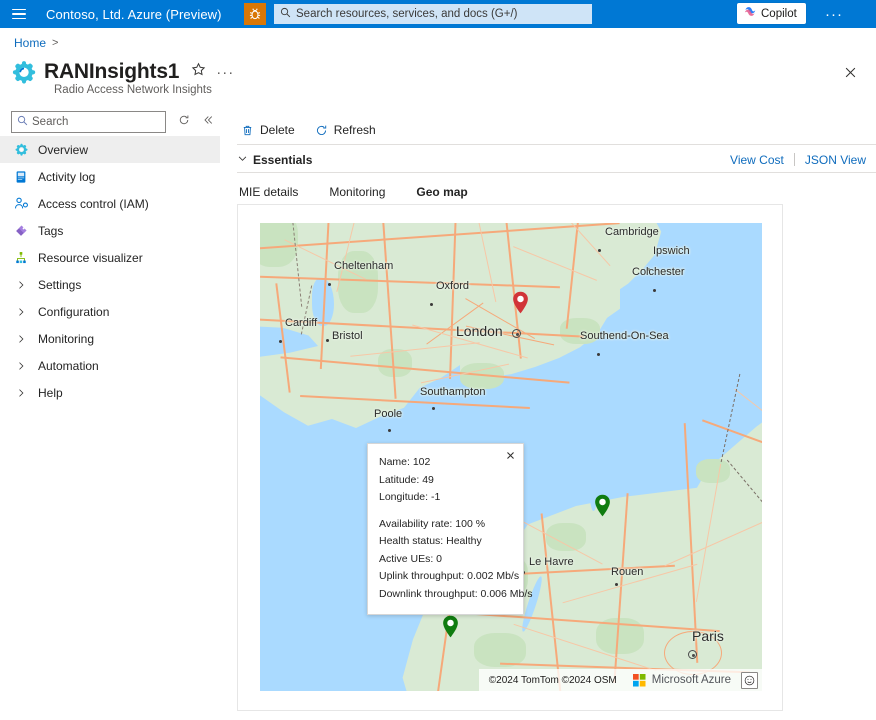 The height and width of the screenshot is (720, 876). Describe the element at coordinates (282, 160) in the screenshot. I see `essentials-label: Essentials` at that location.